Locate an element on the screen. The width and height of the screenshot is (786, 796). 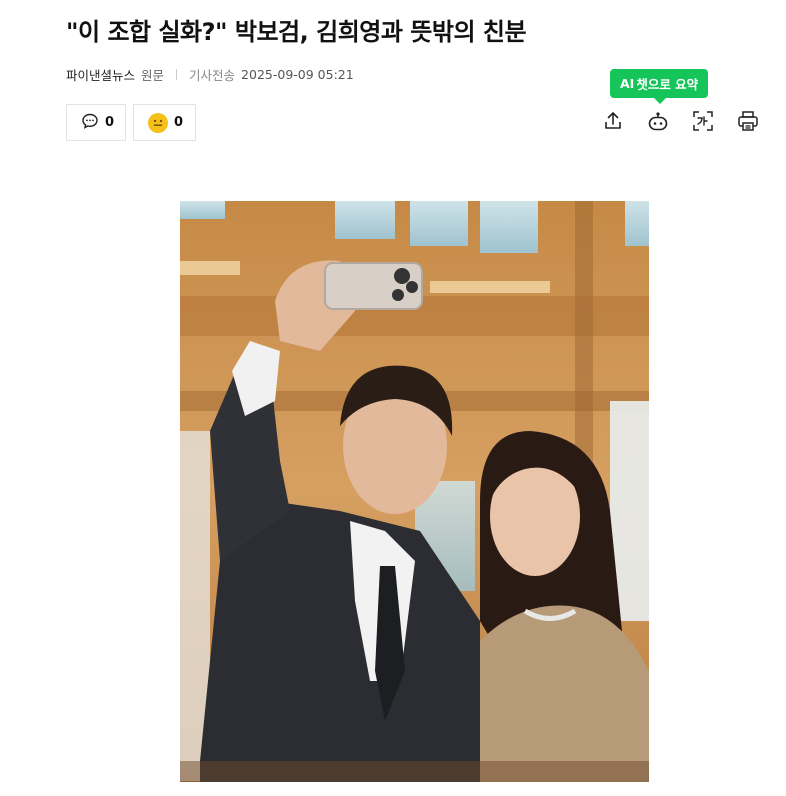
share-icon is located at coordinates (613, 121).